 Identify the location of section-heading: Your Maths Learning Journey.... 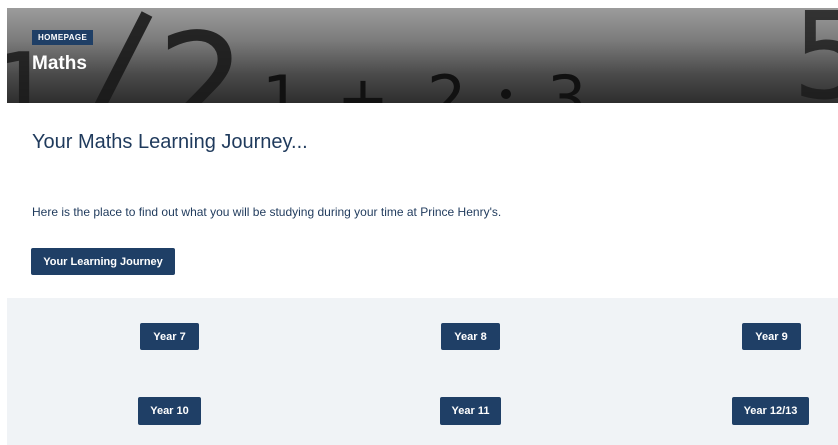
(170, 142).